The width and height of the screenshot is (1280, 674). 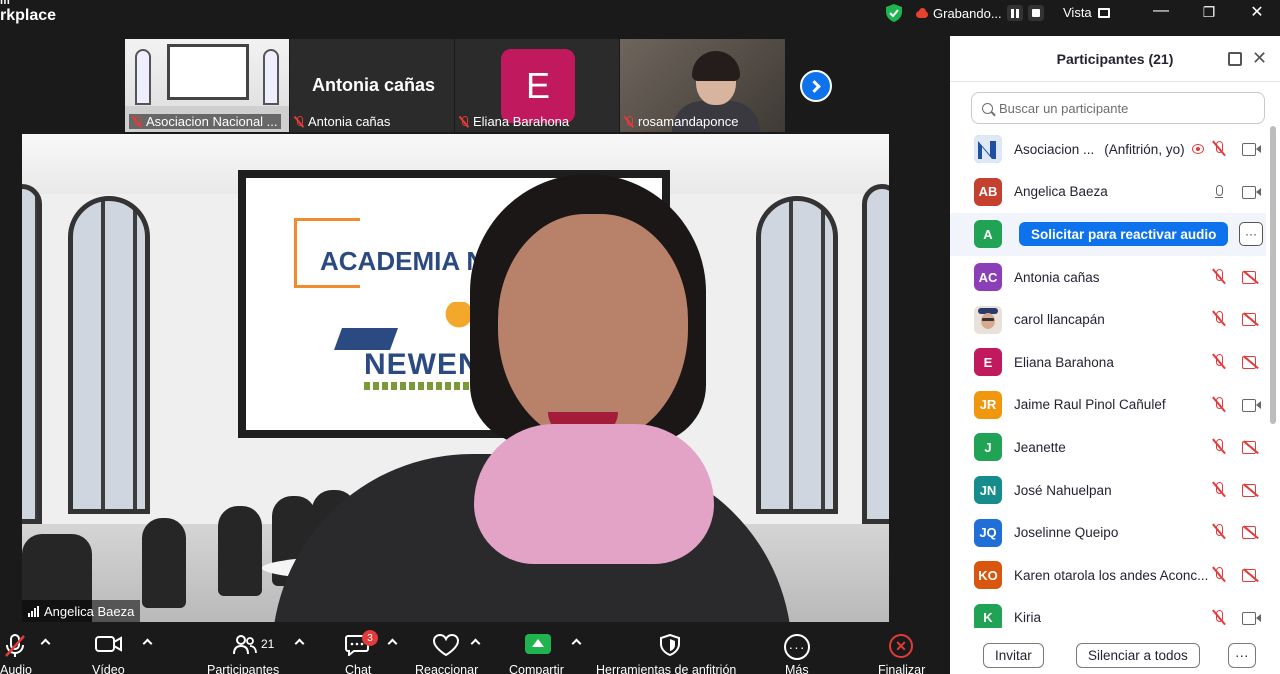 I want to click on avatar: AC, so click(x=988, y=277).